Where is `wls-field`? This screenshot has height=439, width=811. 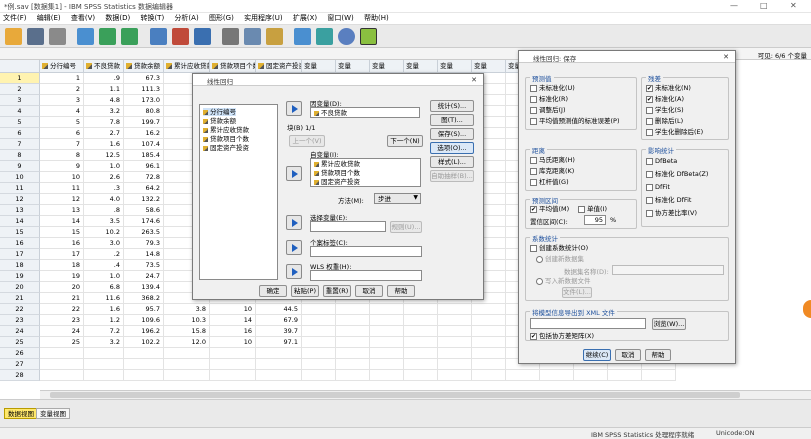 wls-field is located at coordinates (366, 275).